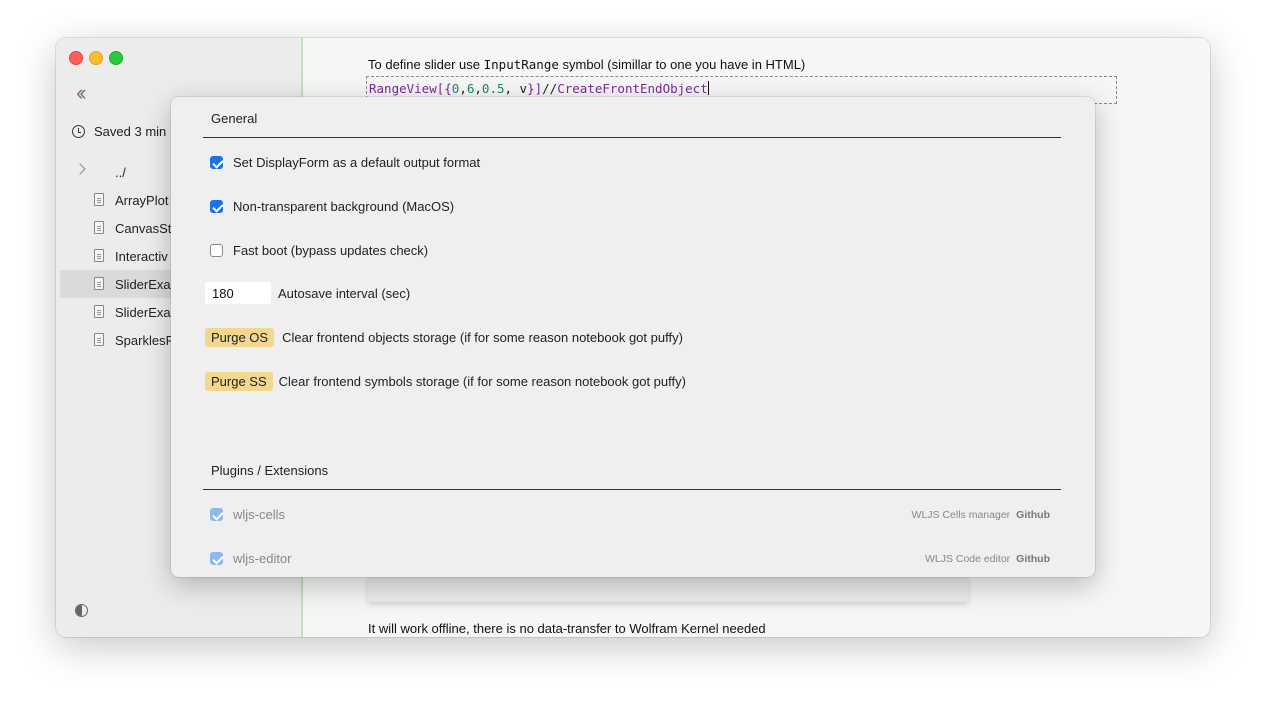 This screenshot has width=1266, height=712. Describe the element at coordinates (668, 588) in the screenshot. I see `output-cell` at that location.